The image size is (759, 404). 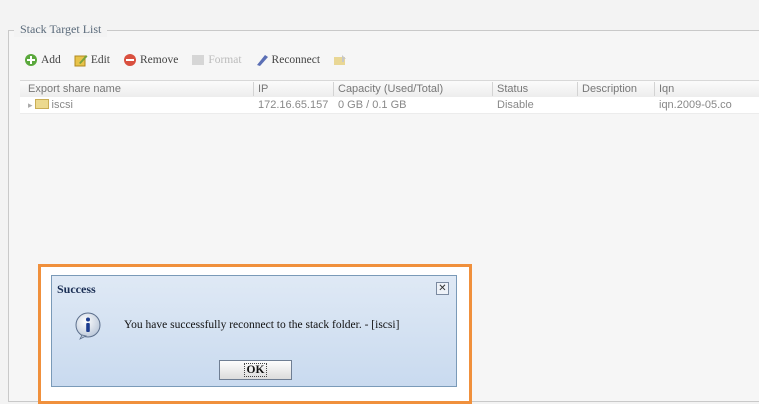 I want to click on reconnect-label: Reconnect, so click(x=296, y=60).